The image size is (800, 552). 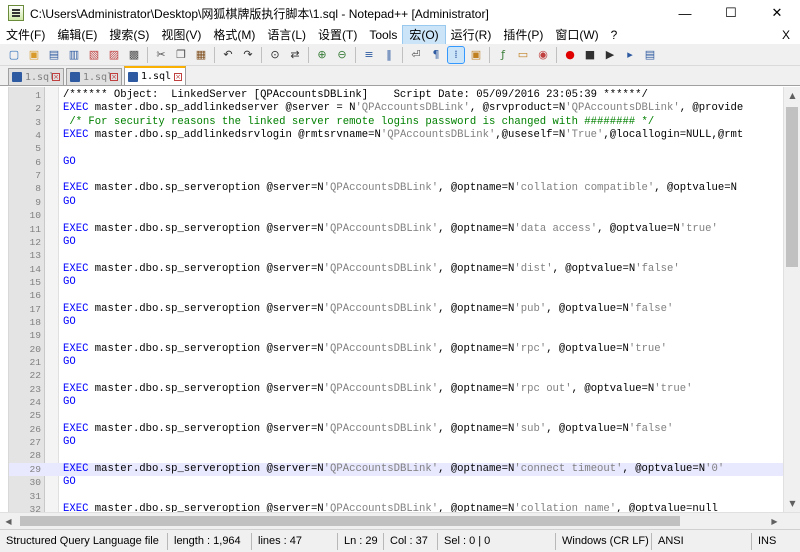 What do you see at coordinates (94, 55) in the screenshot?
I see `close-icon: ▧` at bounding box center [94, 55].